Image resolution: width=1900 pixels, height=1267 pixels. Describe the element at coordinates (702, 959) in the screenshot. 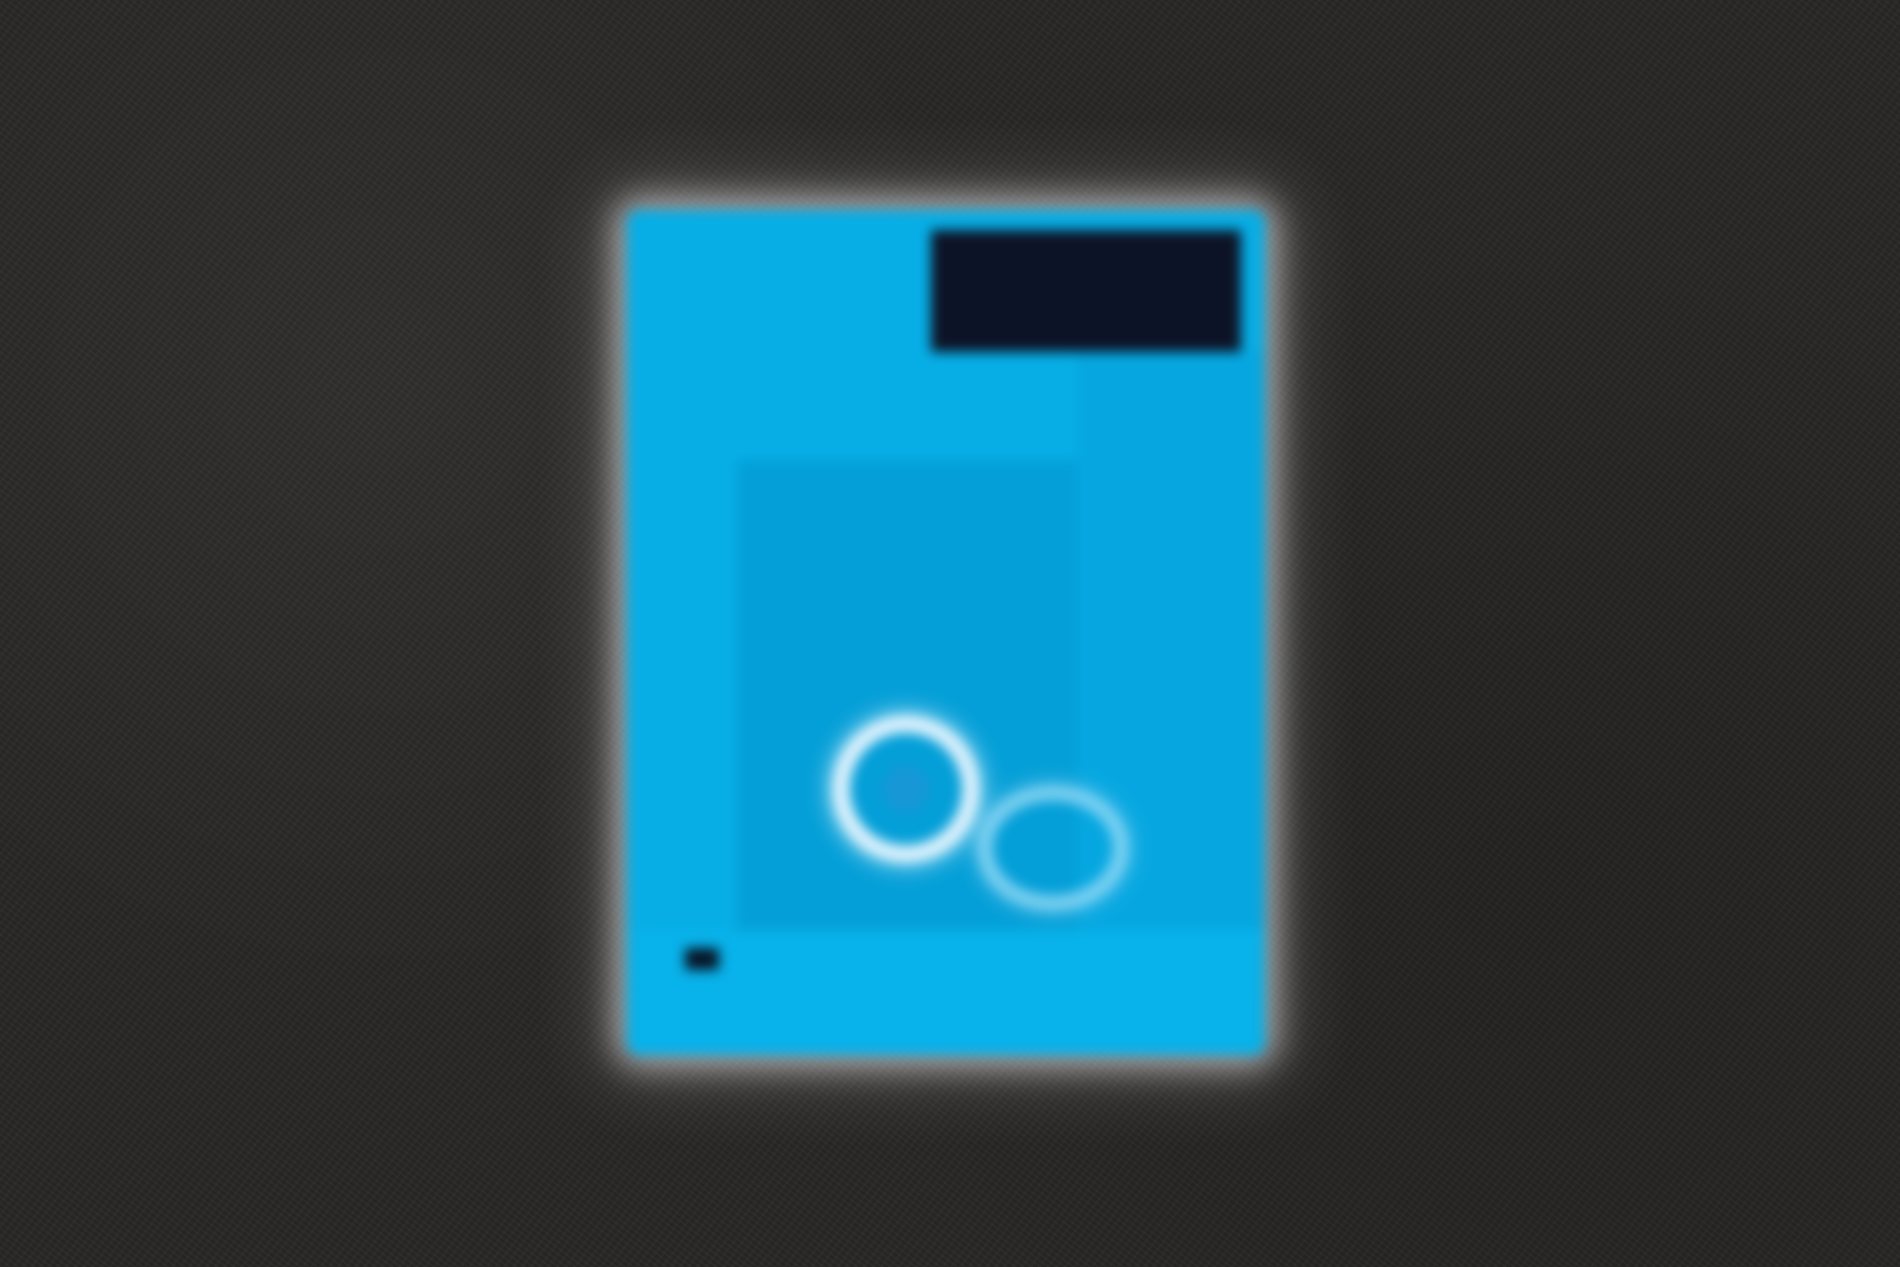

I see `logo-icon` at that location.